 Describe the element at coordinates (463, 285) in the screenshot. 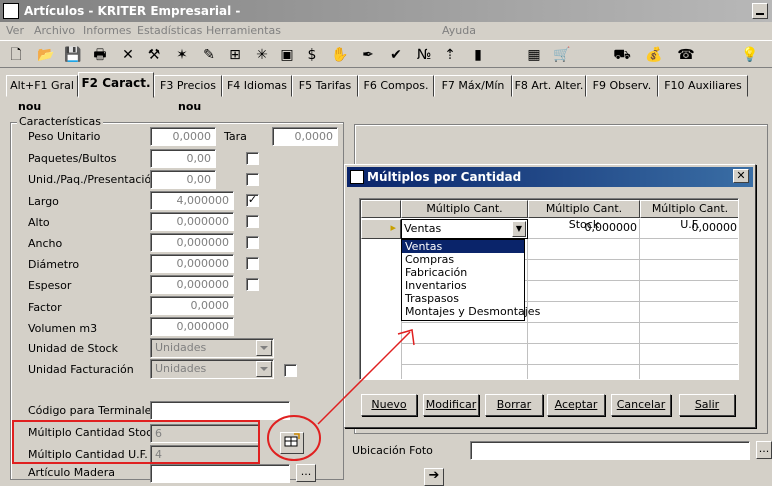

I see `dropdown-option-inventarios: Inventarios` at that location.